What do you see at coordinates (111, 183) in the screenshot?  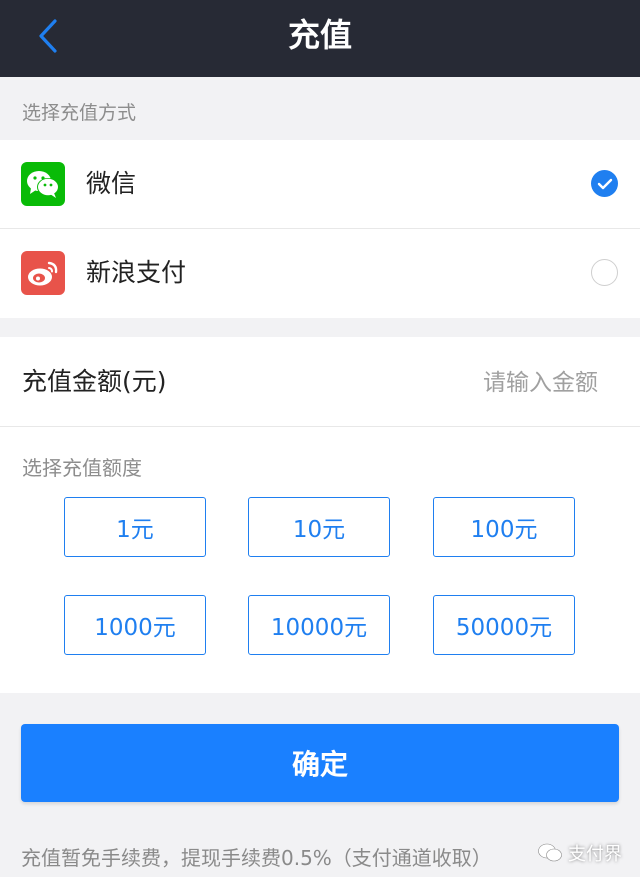 I see `payment-option-name: 微信` at bounding box center [111, 183].